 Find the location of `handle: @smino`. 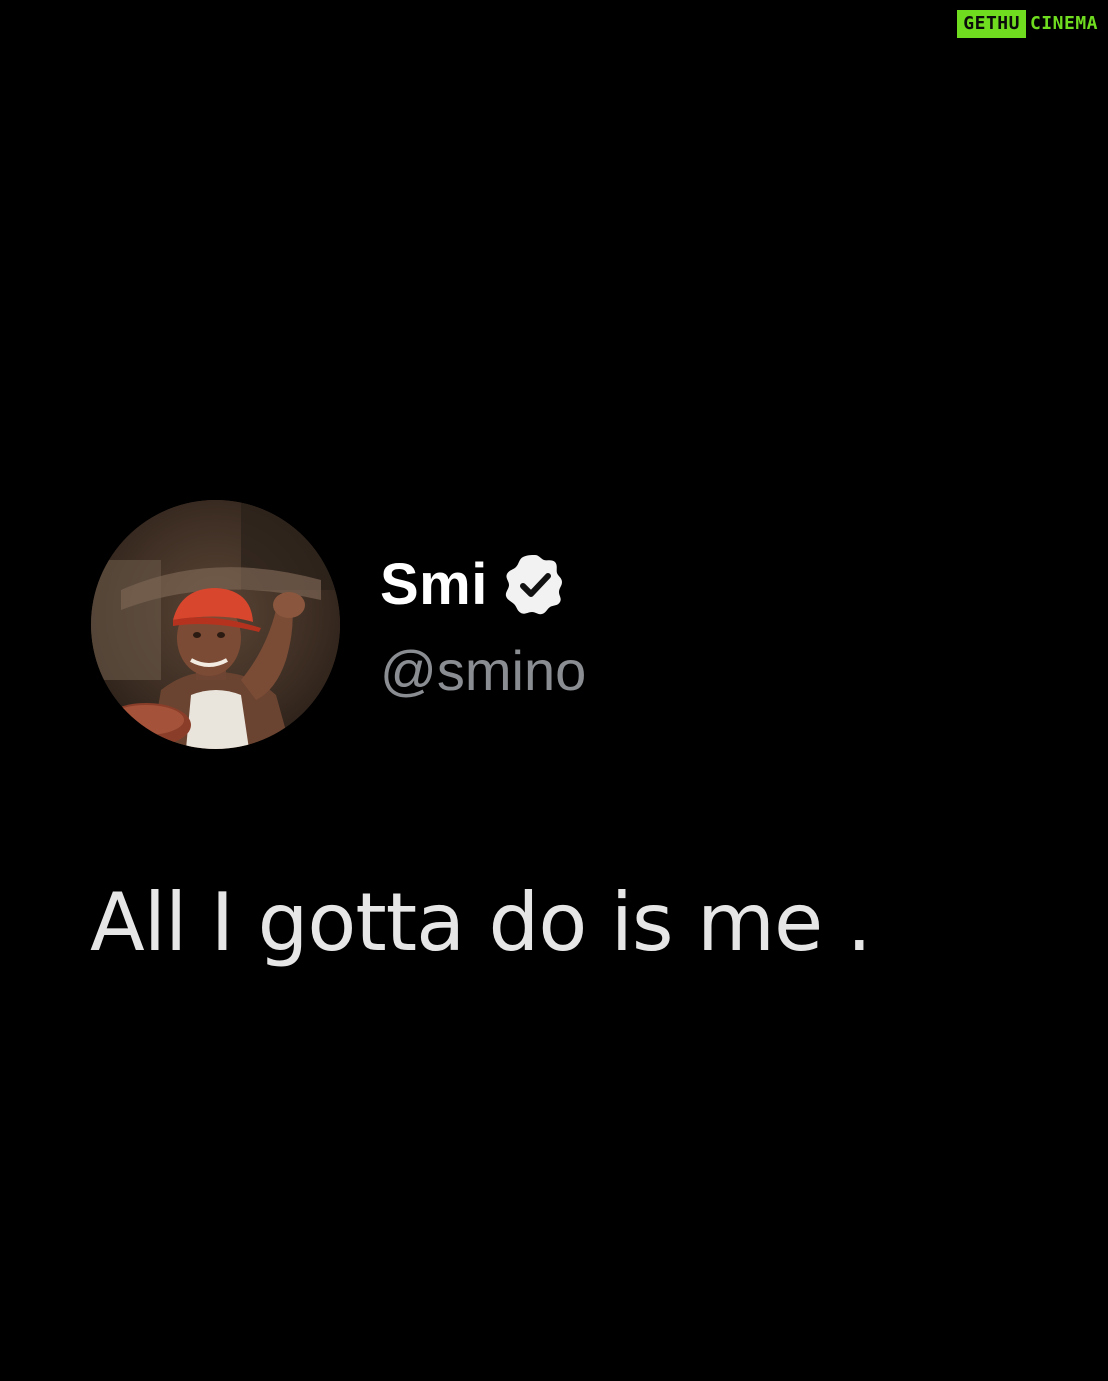

handle: @smino is located at coordinates (483, 671).